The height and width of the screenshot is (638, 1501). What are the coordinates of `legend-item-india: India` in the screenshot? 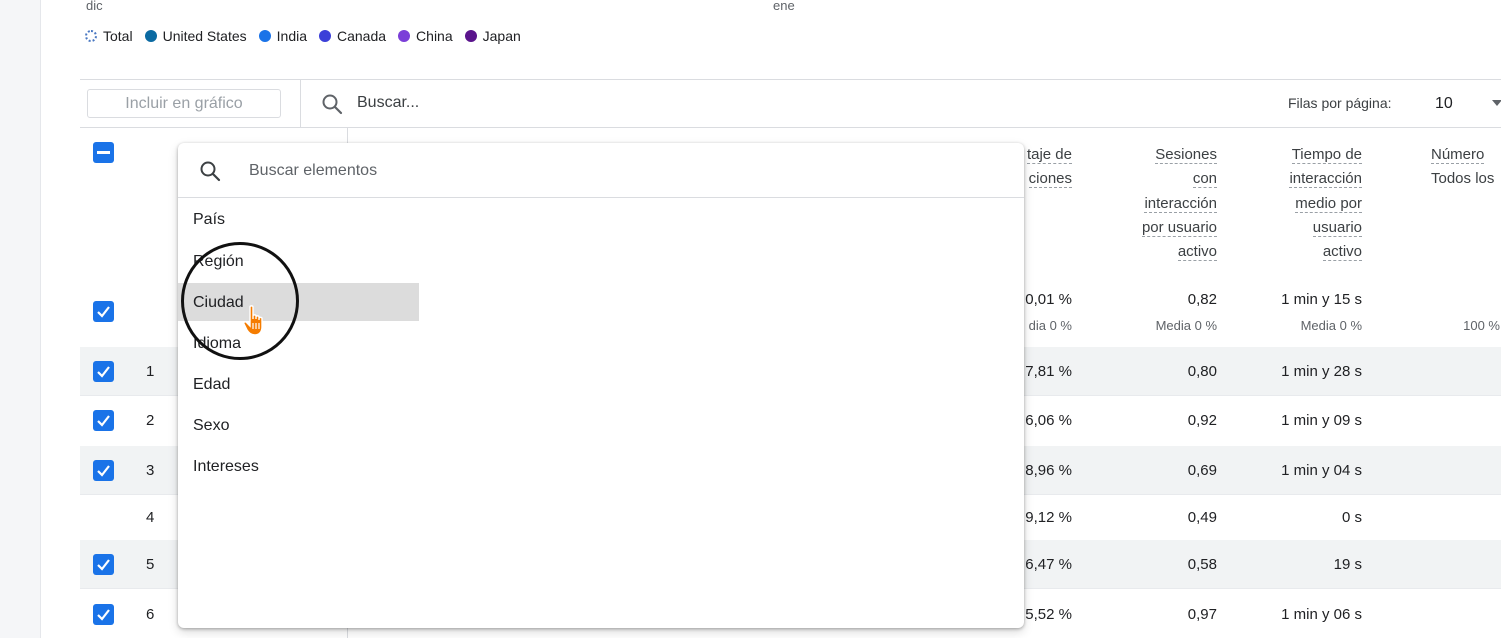 It's located at (282, 36).